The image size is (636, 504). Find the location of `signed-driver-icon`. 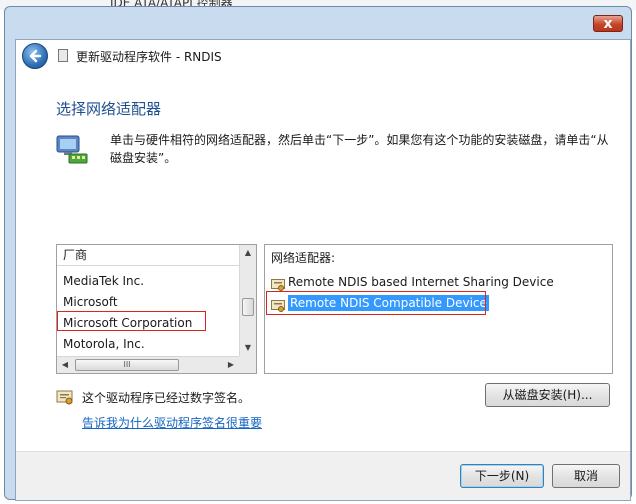

signed-driver-icon is located at coordinates (278, 284).